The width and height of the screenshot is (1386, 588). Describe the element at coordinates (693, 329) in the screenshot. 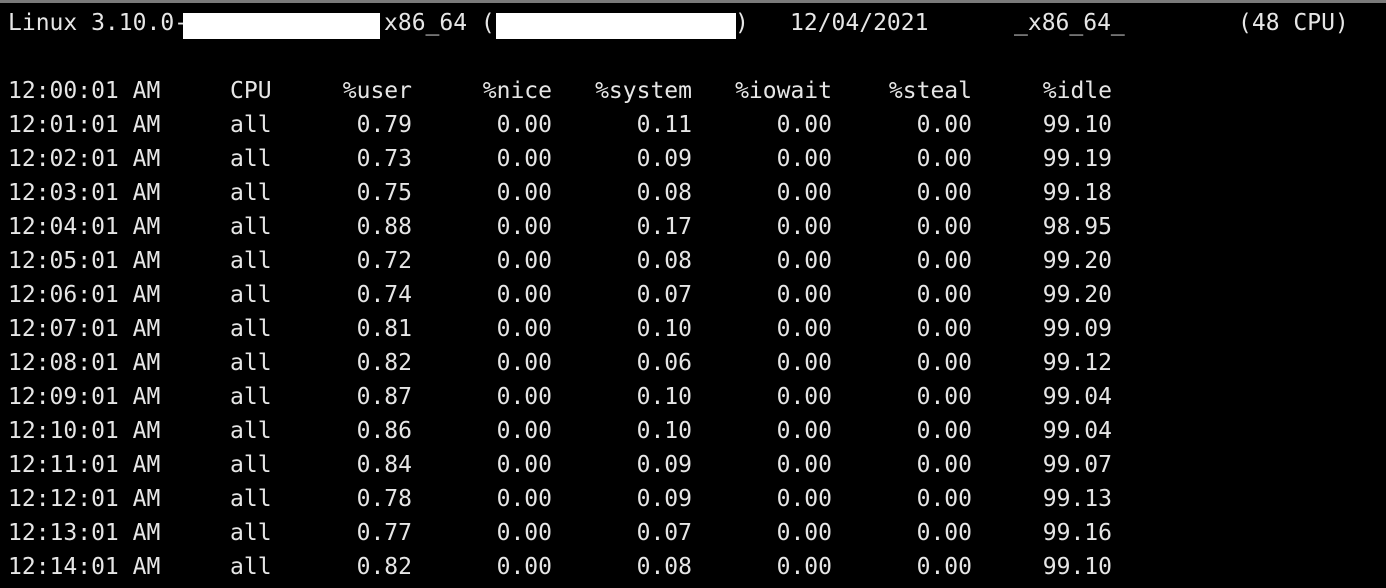

I see `table-row: 12:07:01 AM all 0.81 0.00 0.10 0.00 0.00 99.09` at that location.